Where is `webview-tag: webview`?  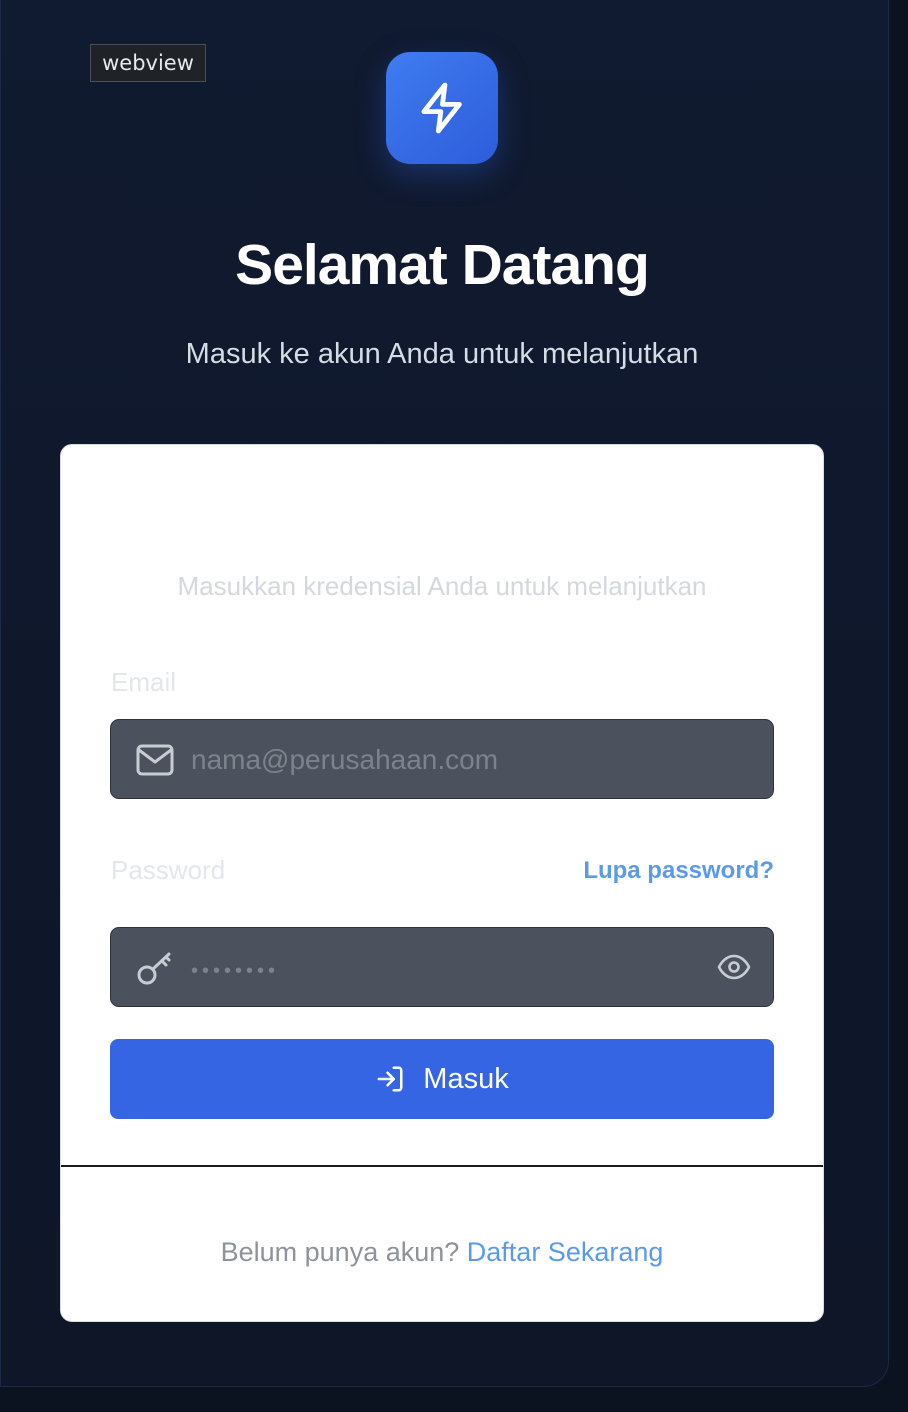 webview-tag: webview is located at coordinates (148, 63).